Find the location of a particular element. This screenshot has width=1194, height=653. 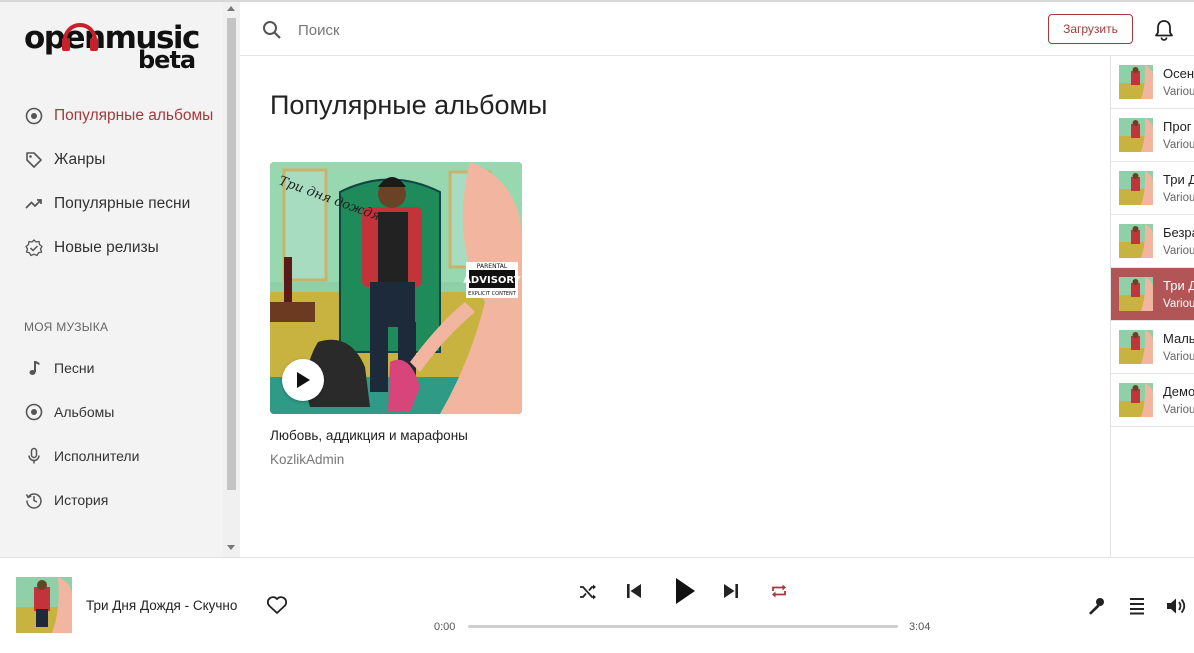

queue-list-icon is located at coordinates (1137, 606).